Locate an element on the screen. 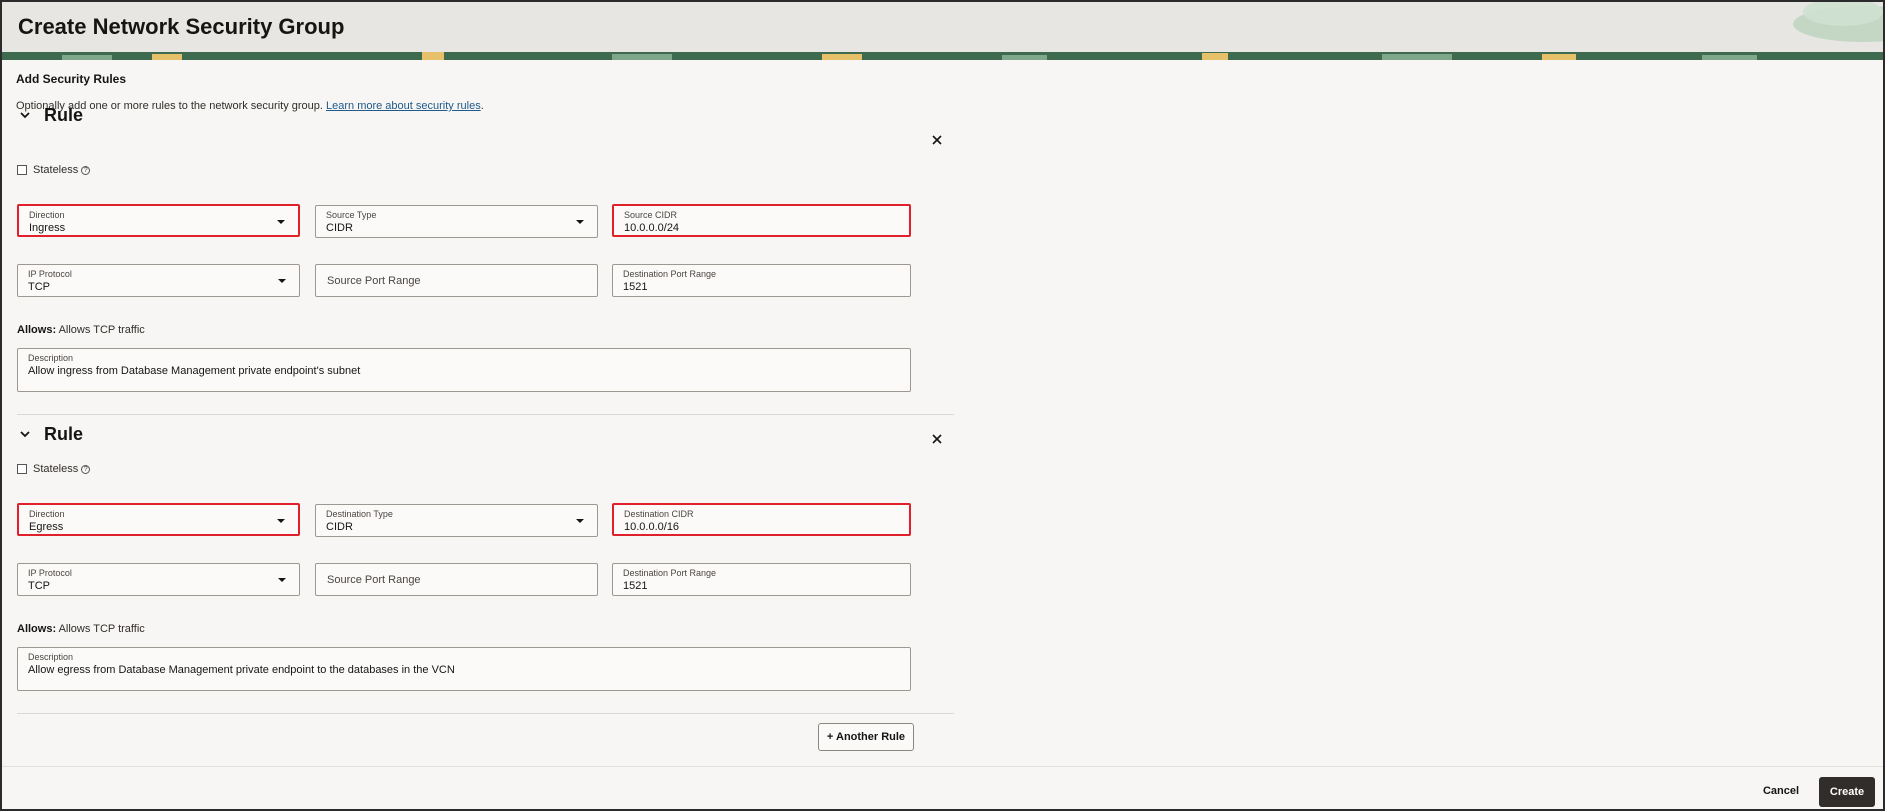 The width and height of the screenshot is (1885, 811). rule-2-direction-select: Direction Egress is located at coordinates (158, 519).